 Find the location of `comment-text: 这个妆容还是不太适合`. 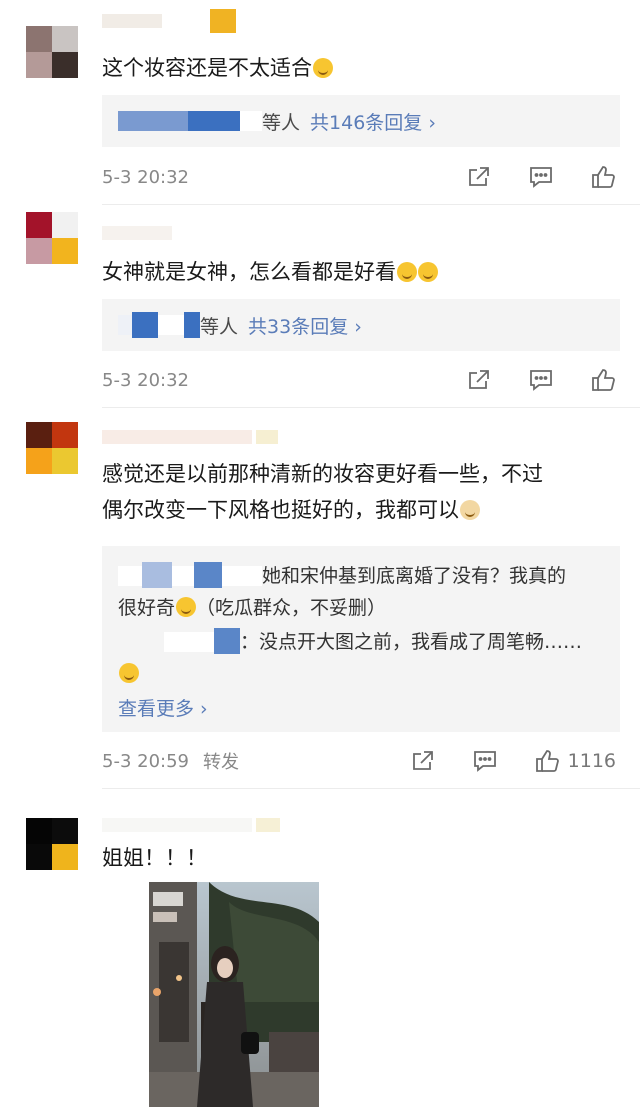

comment-text: 这个妆容还是不太适合 is located at coordinates (358, 68).